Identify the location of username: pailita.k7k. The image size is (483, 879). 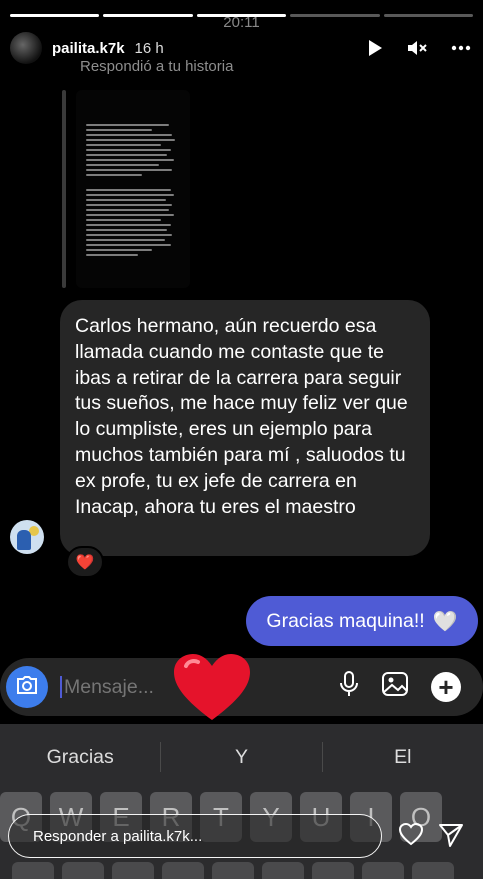
(88, 48).